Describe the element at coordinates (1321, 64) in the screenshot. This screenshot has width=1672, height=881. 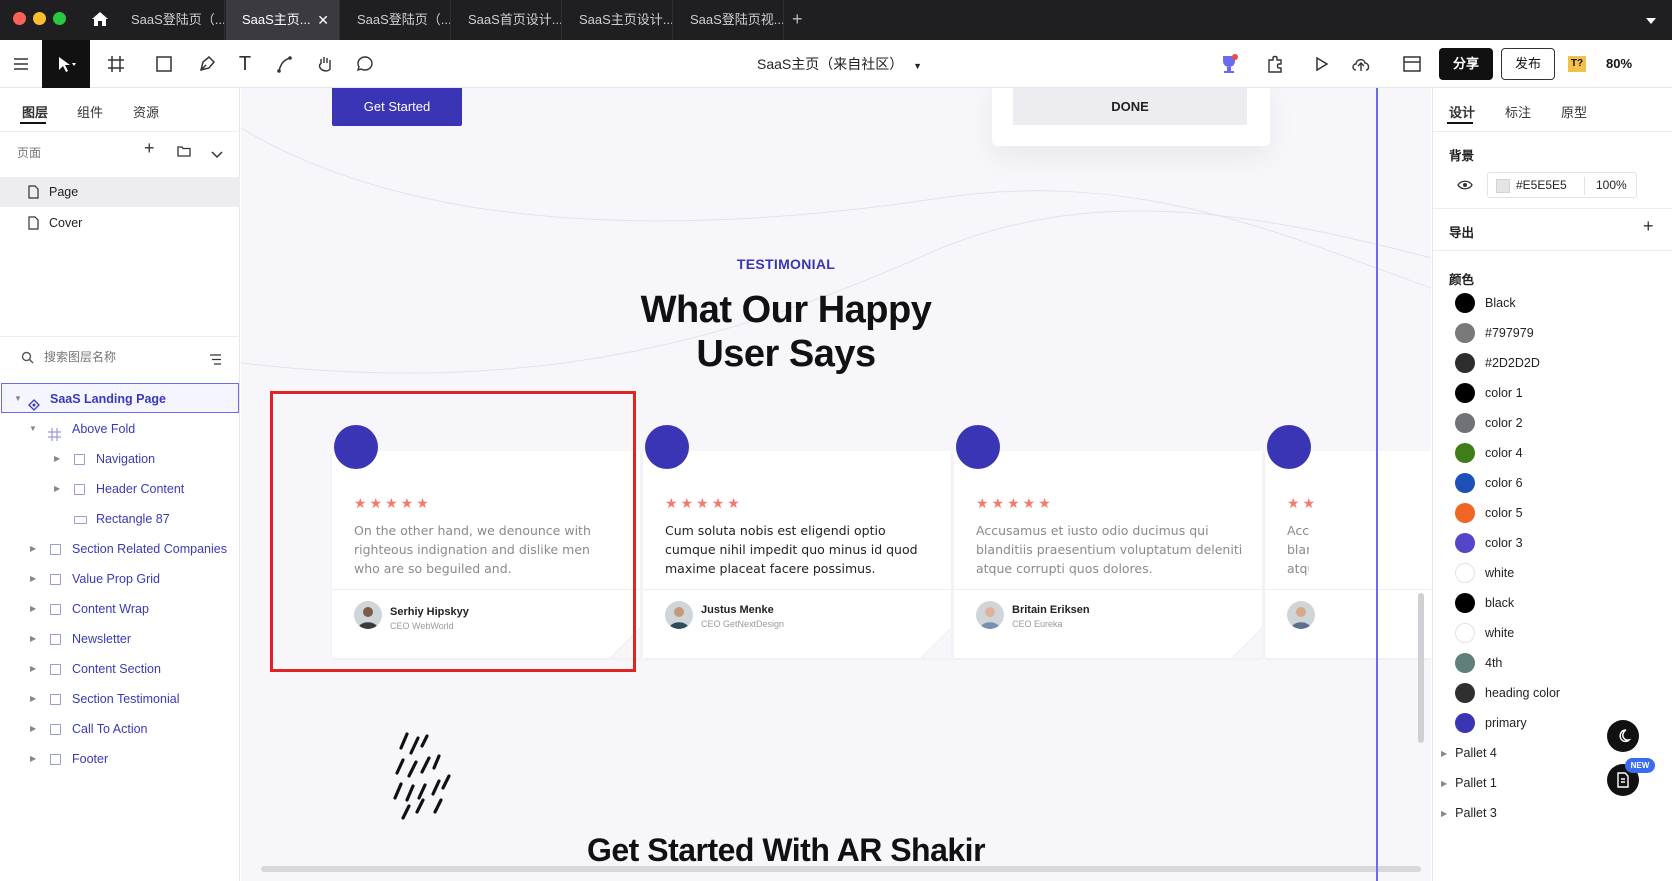
I see `play-icon` at that location.